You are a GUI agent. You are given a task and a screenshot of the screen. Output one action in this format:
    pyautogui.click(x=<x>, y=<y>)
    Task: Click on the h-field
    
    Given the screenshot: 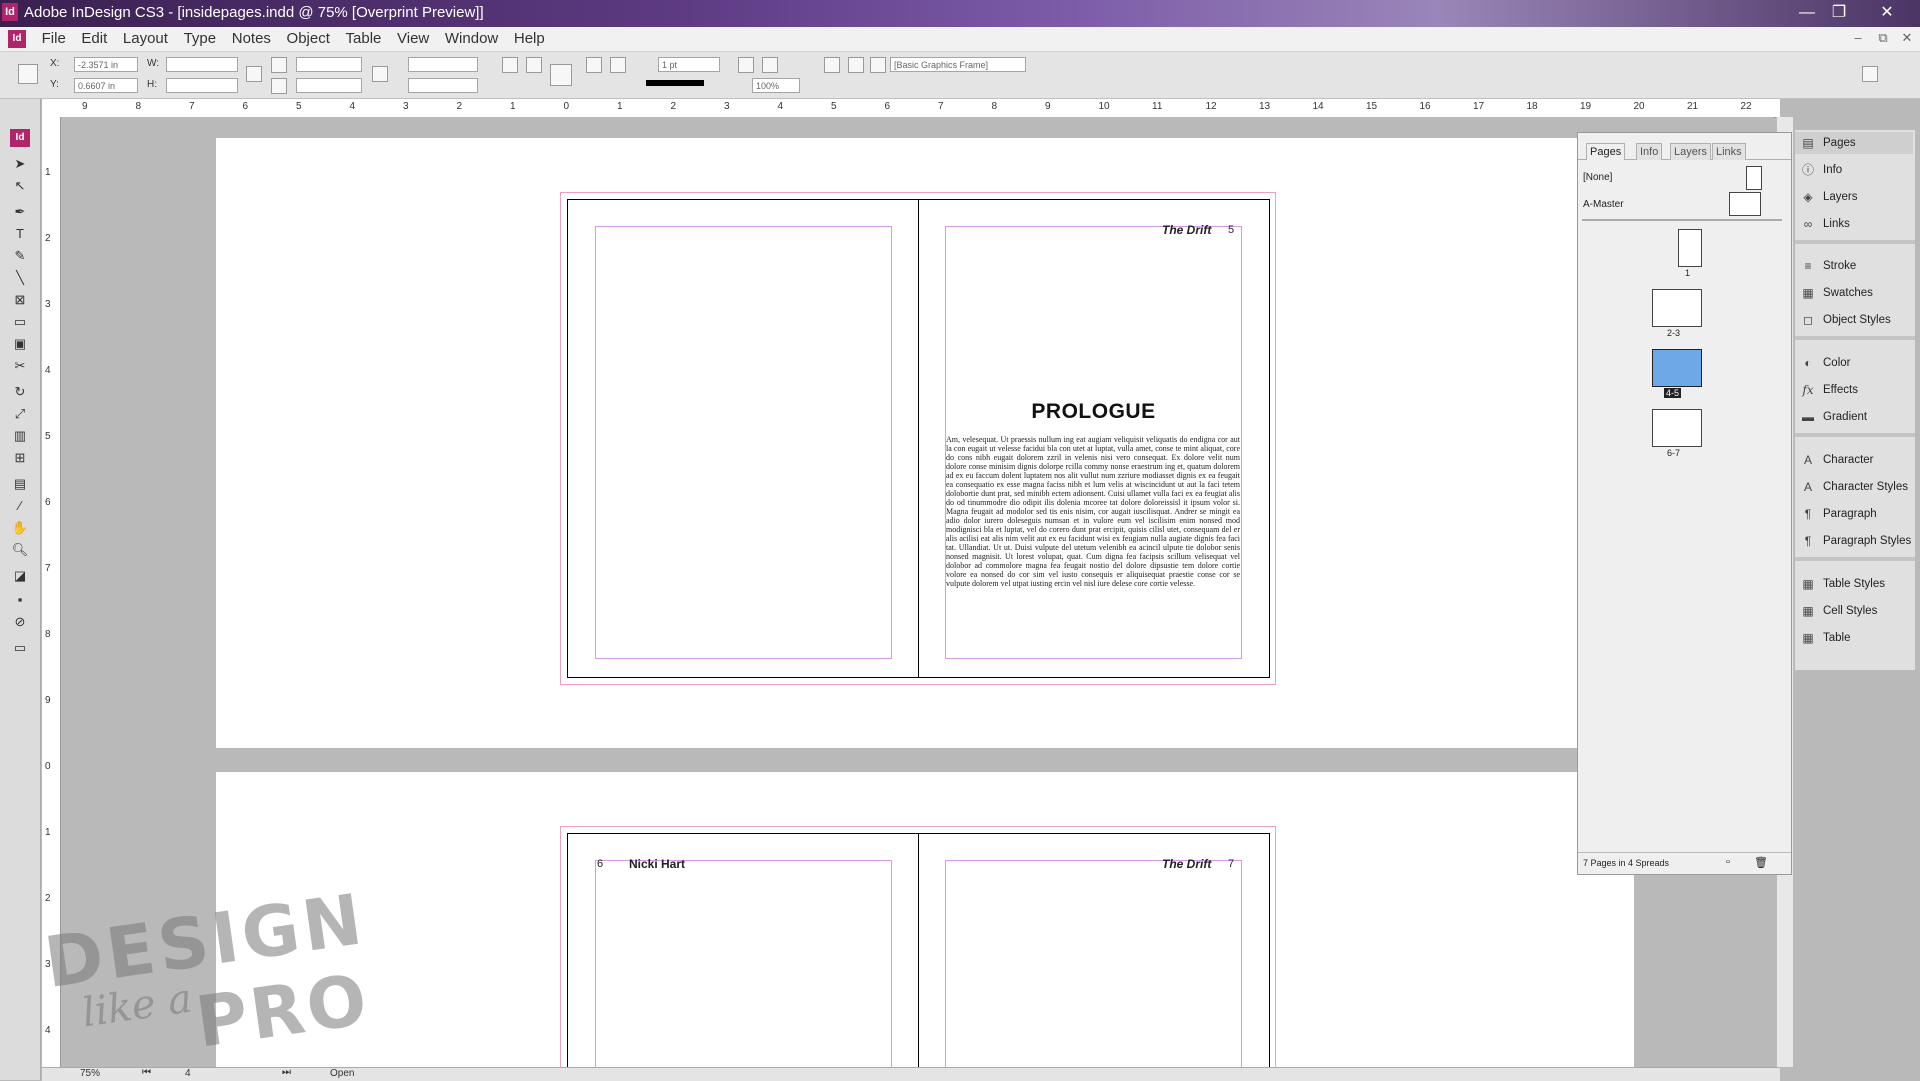 What is the action you would take?
    pyautogui.click(x=202, y=85)
    